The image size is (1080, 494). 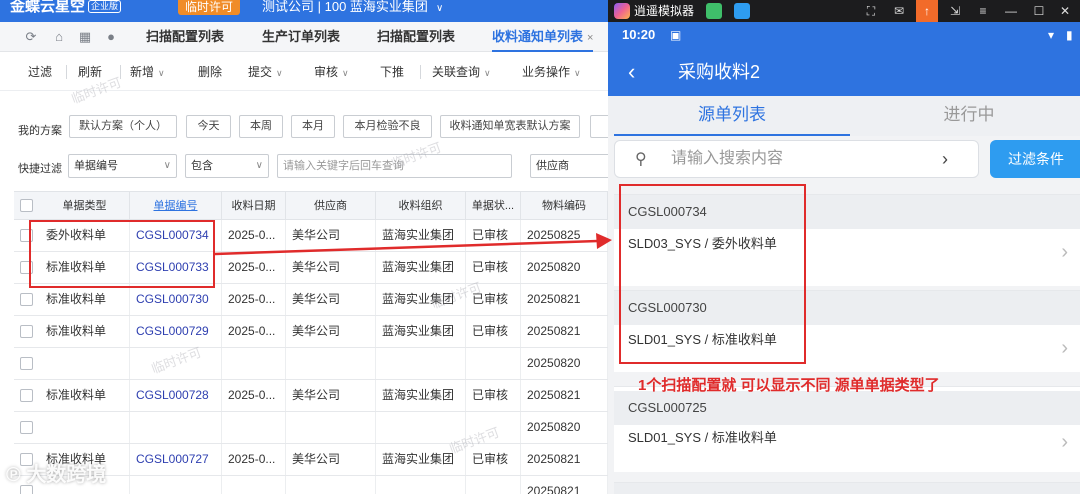 What do you see at coordinates (927, 11) in the screenshot?
I see `upload-icon: ↑` at bounding box center [927, 11].